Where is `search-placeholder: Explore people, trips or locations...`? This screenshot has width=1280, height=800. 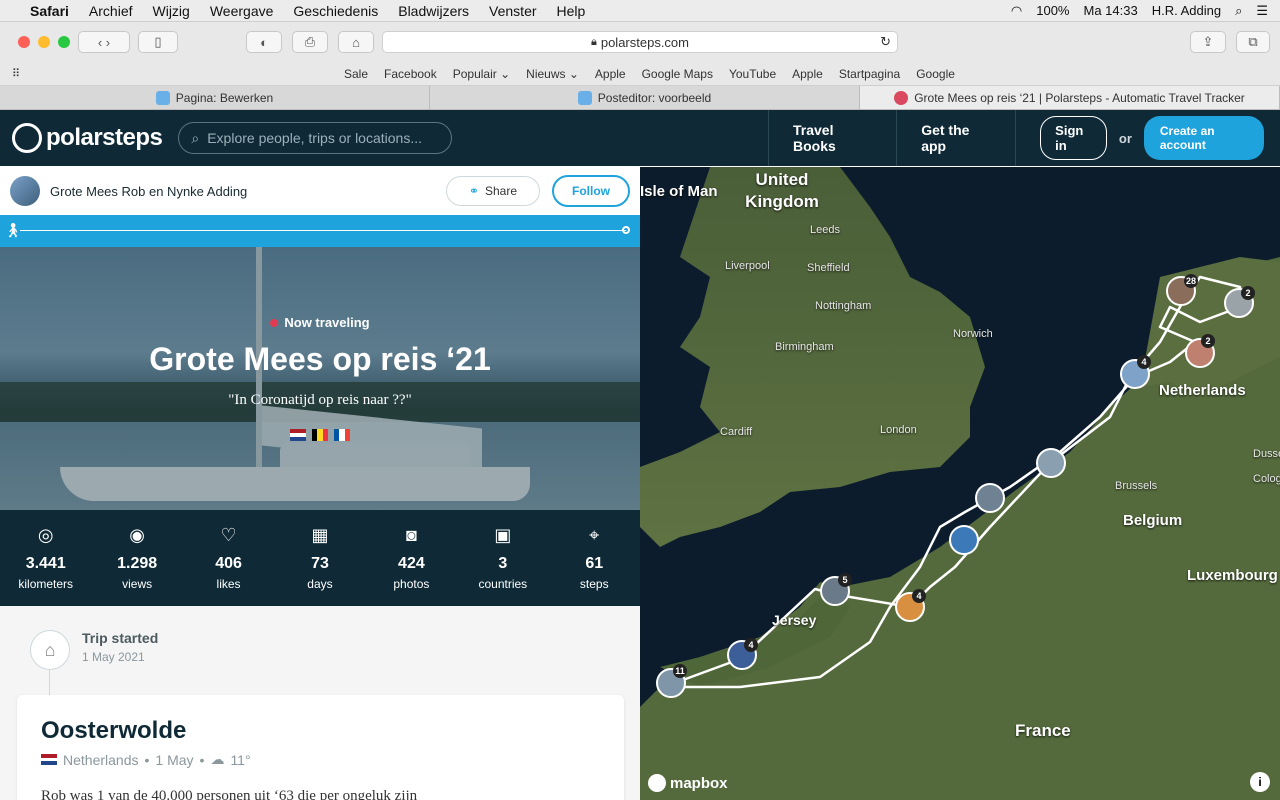
search-placeholder: Explore people, trips or locations... is located at coordinates (314, 138).